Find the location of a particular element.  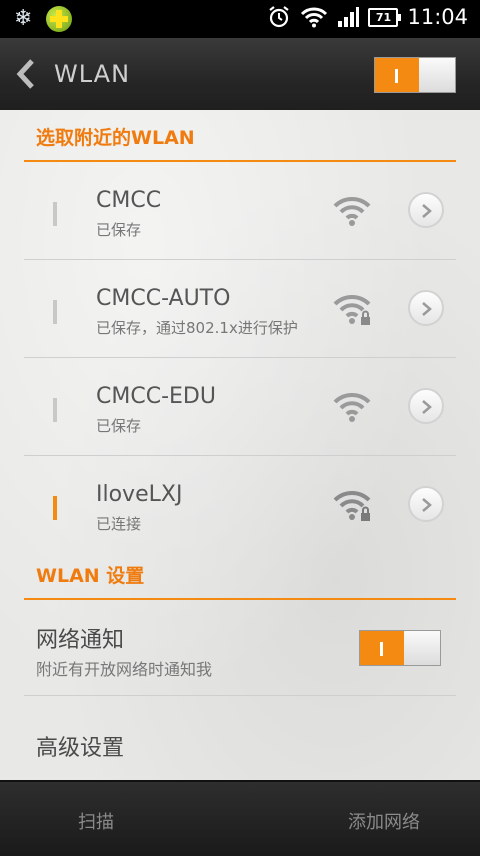

network-status: 已保存，通过802.1x进行保护 is located at coordinates (197, 328).